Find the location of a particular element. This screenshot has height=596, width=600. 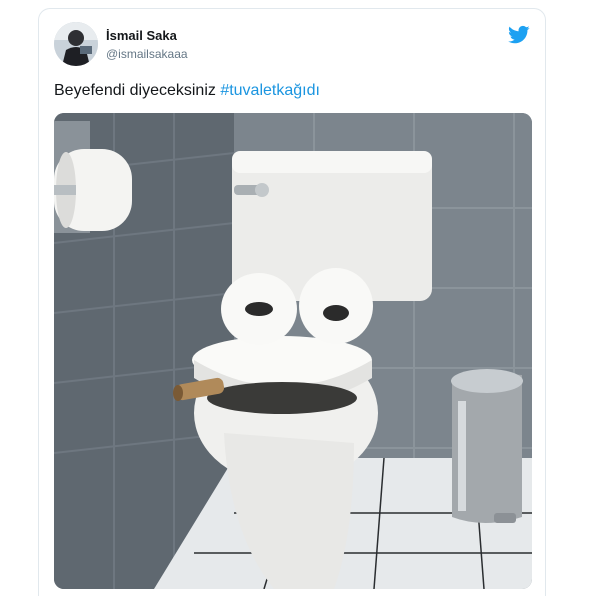

display-name: İsmail Saka is located at coordinates (141, 35).